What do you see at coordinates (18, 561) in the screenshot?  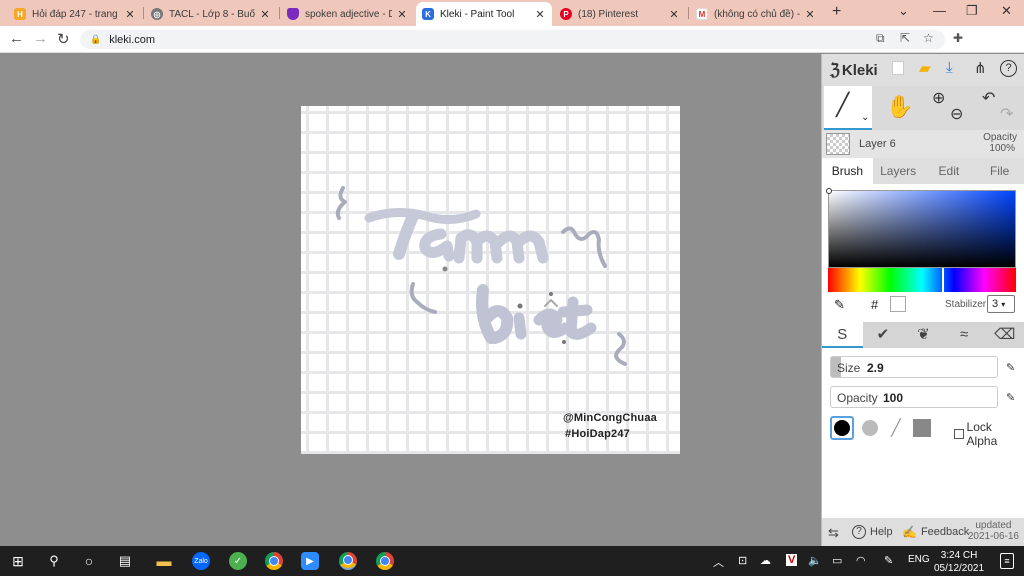 I see `windows-start-icon: ⊞` at bounding box center [18, 561].